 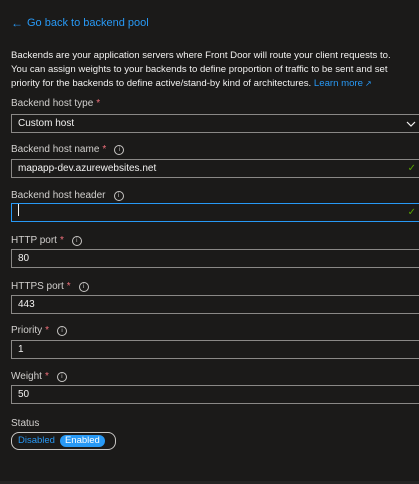 I want to click on http-port-label: HTTP port * i, so click(x=46, y=240).